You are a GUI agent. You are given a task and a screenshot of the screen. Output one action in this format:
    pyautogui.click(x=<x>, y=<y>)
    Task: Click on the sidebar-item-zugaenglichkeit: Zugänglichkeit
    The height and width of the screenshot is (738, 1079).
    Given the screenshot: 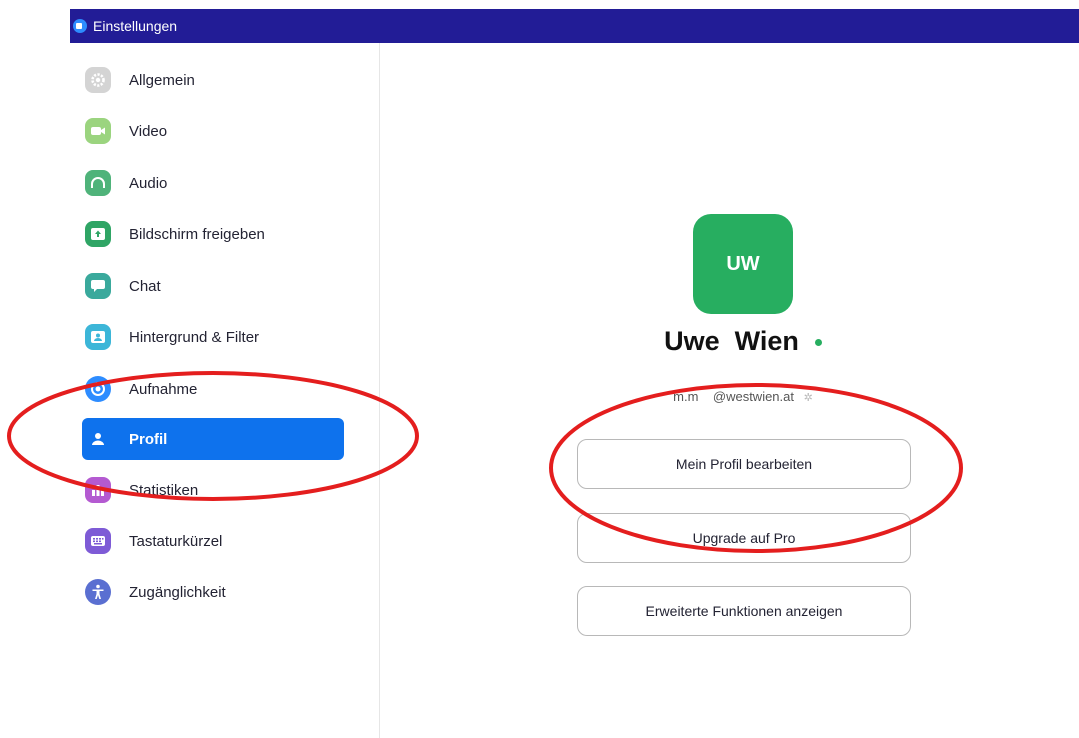 What is the action you would take?
    pyautogui.click(x=213, y=592)
    